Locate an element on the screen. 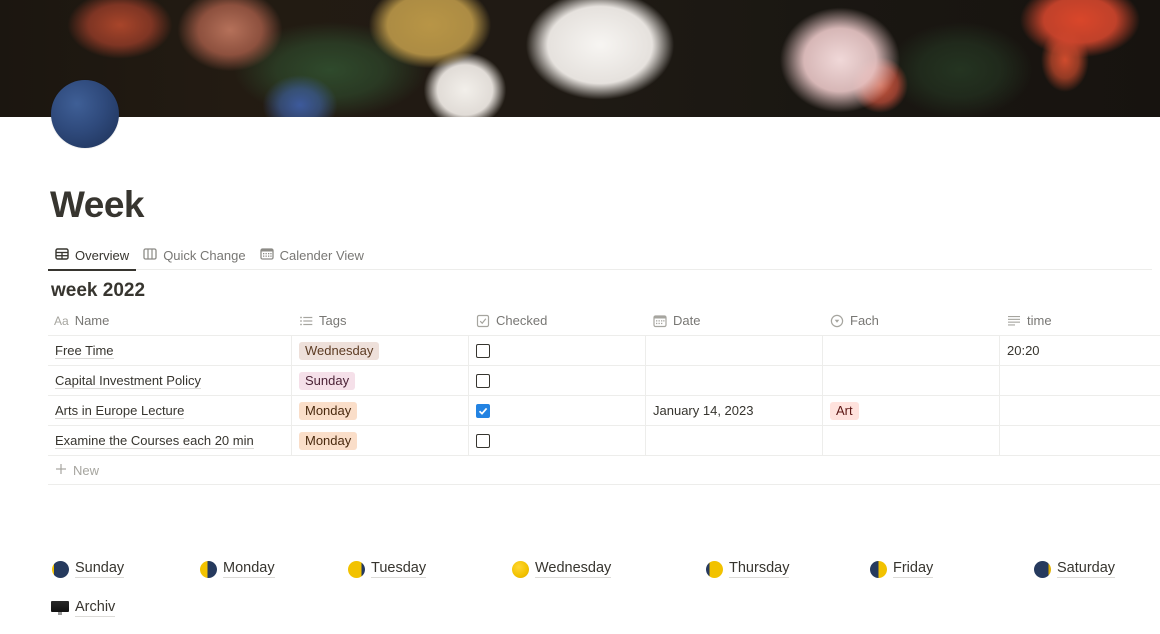 This screenshot has height=634, width=1160. view-tabs: Overview Quick Change Calender View is located at coordinates (600, 255).